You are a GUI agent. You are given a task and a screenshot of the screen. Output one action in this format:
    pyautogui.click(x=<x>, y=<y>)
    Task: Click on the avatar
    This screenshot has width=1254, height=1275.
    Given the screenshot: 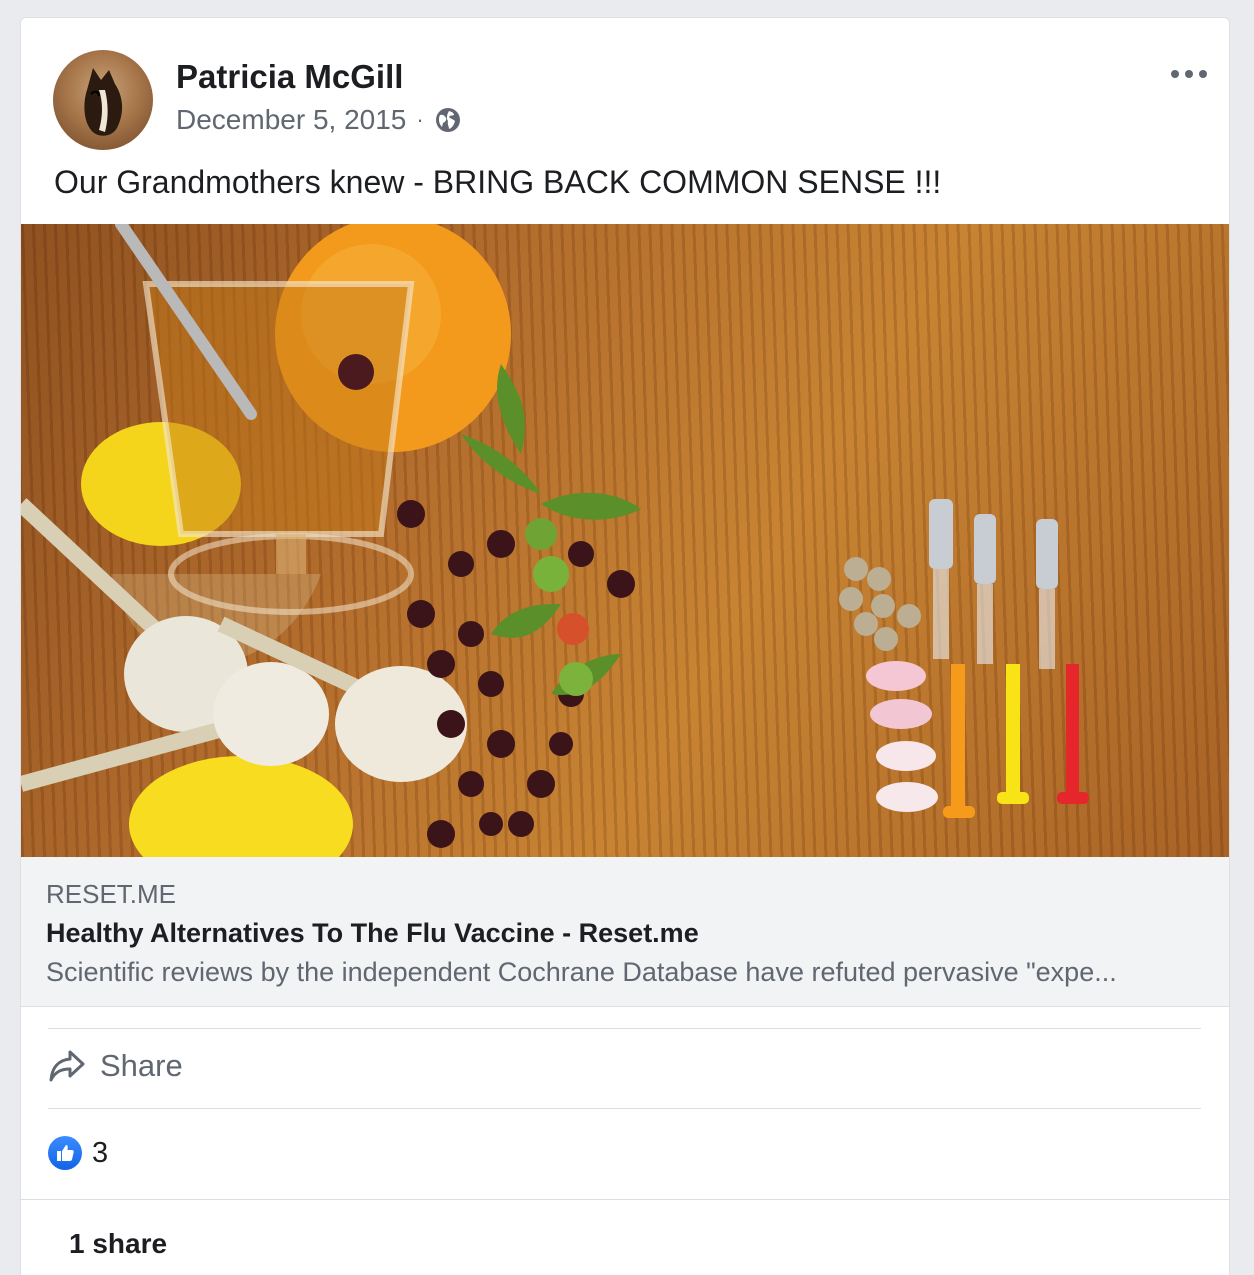 What is the action you would take?
    pyautogui.click(x=103, y=100)
    